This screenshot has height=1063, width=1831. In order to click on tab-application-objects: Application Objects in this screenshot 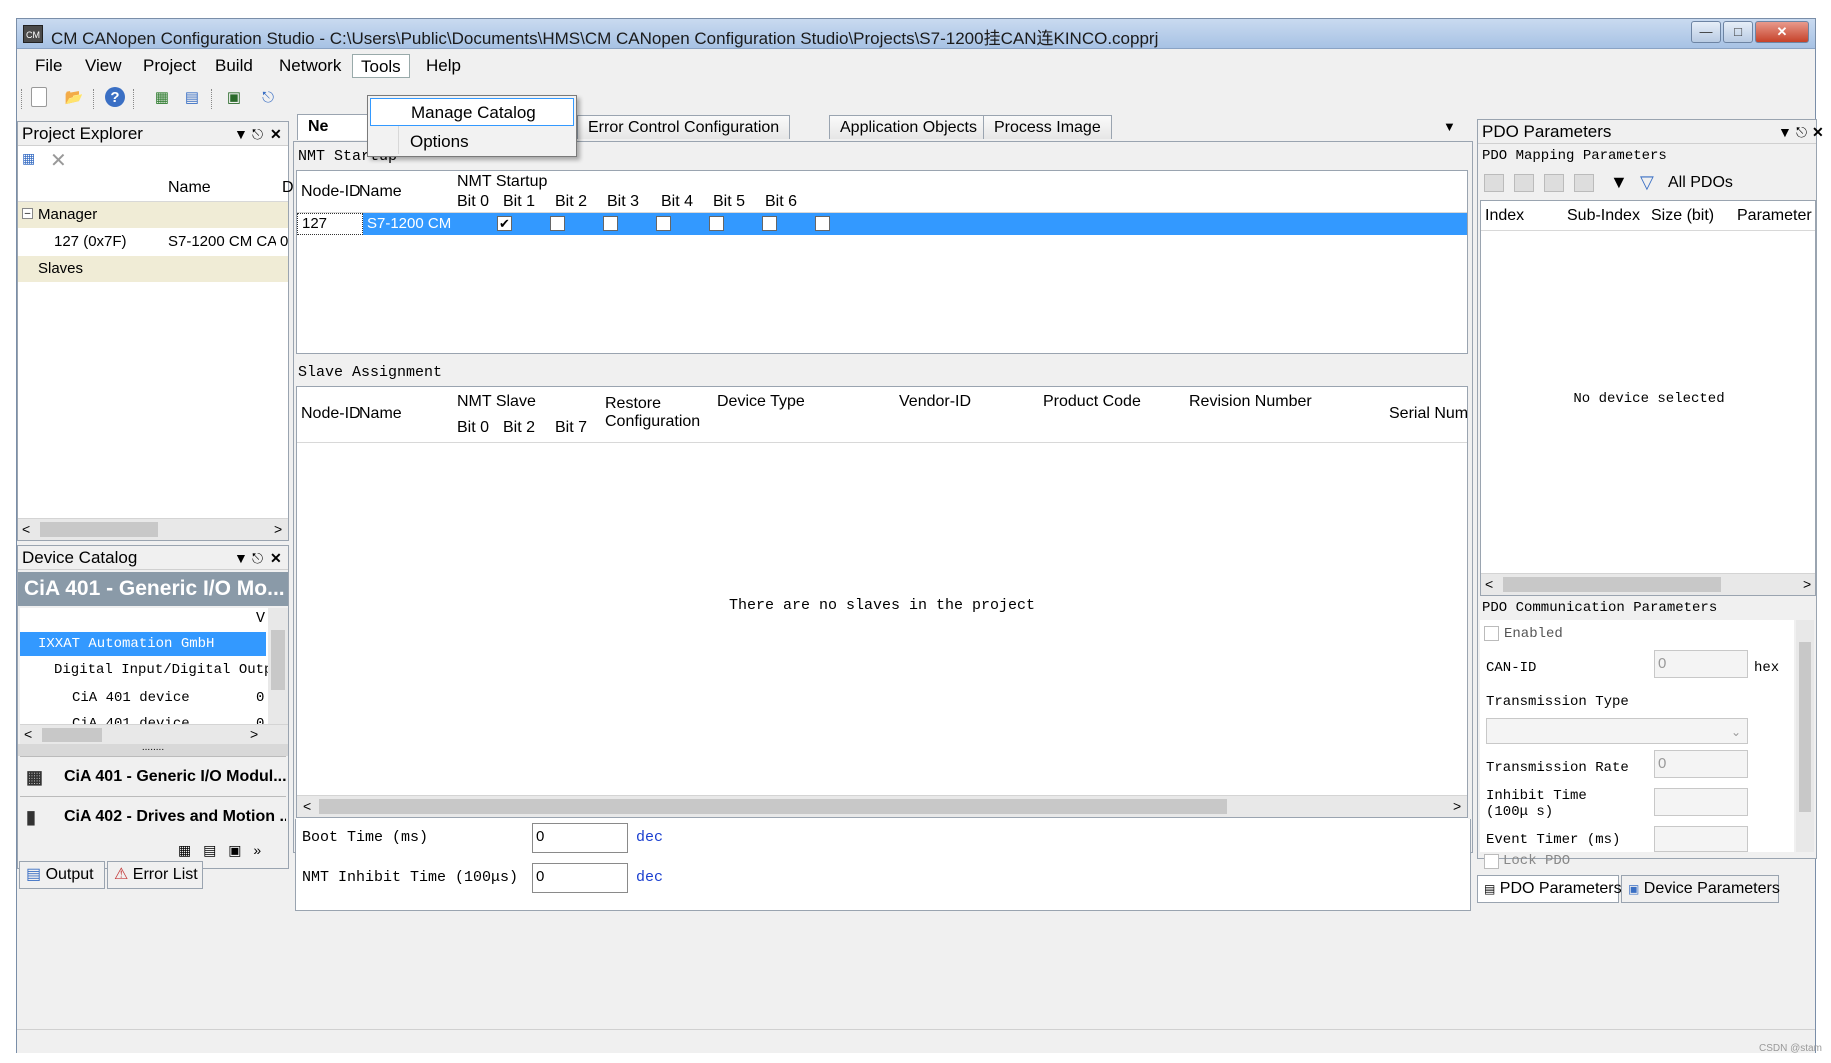, I will do `click(908, 127)`.